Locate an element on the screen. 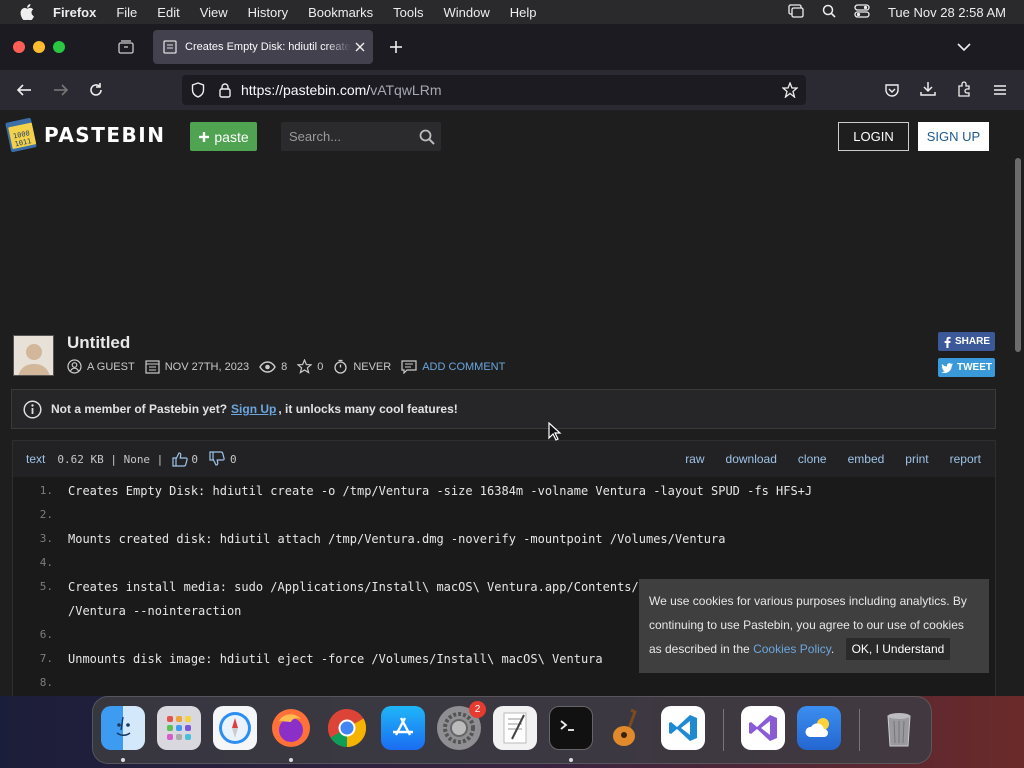 The height and width of the screenshot is (768, 1024). scrollbar-thumb is located at coordinates (1018, 255).